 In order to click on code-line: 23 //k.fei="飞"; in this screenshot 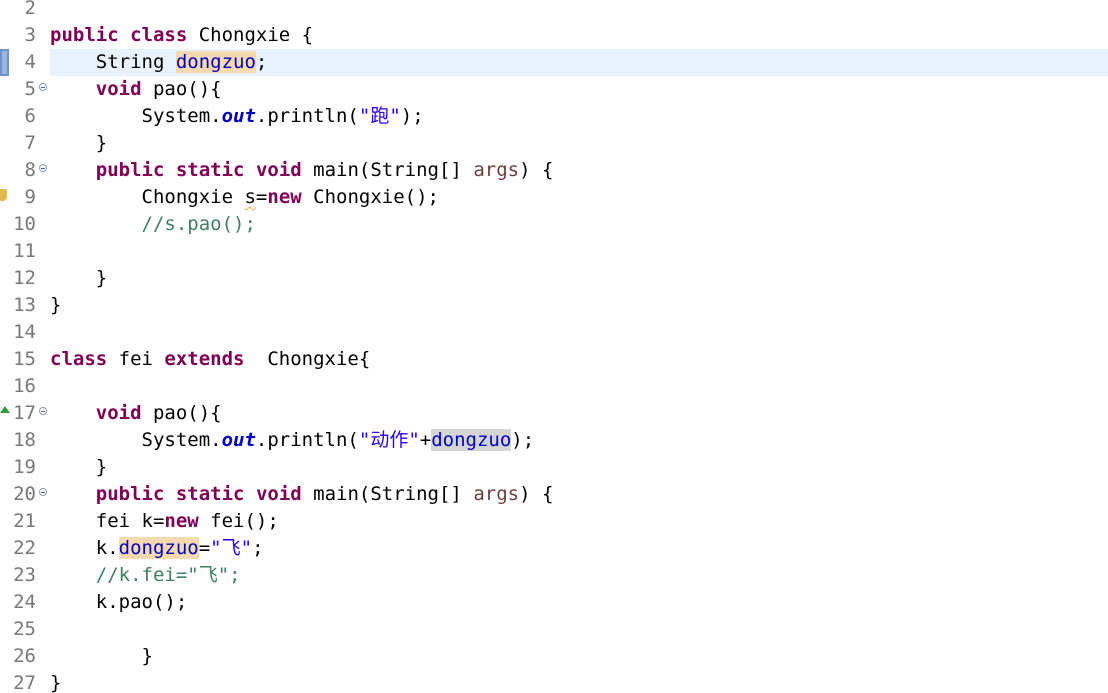, I will do `click(554, 575)`.